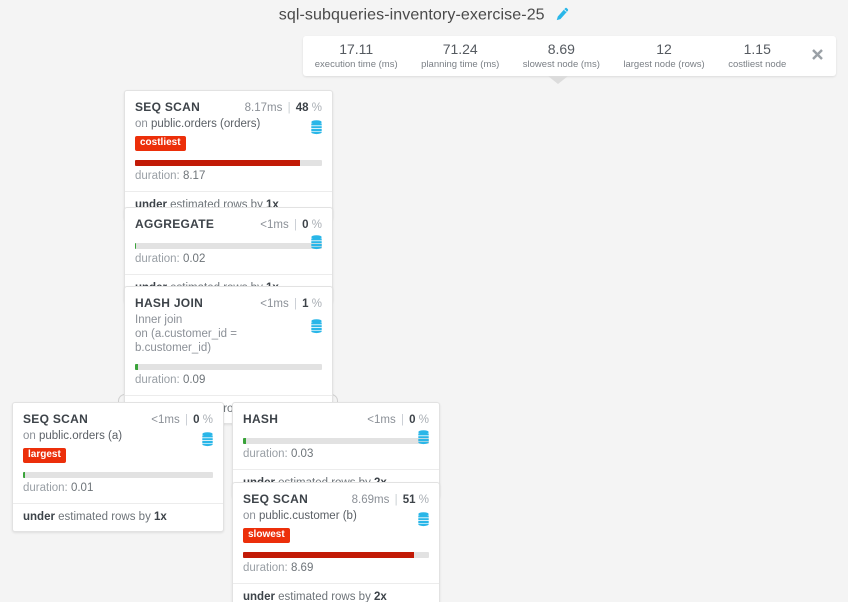  What do you see at coordinates (118, 492) in the screenshot?
I see `node-duration: duration: 0.01` at bounding box center [118, 492].